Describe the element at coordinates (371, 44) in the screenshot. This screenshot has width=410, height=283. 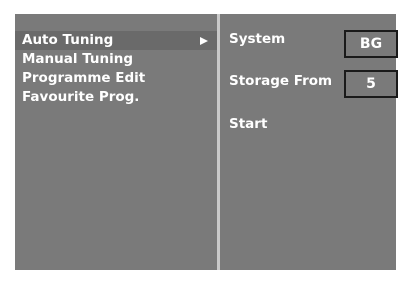
I see `system-value-box: BG` at that location.